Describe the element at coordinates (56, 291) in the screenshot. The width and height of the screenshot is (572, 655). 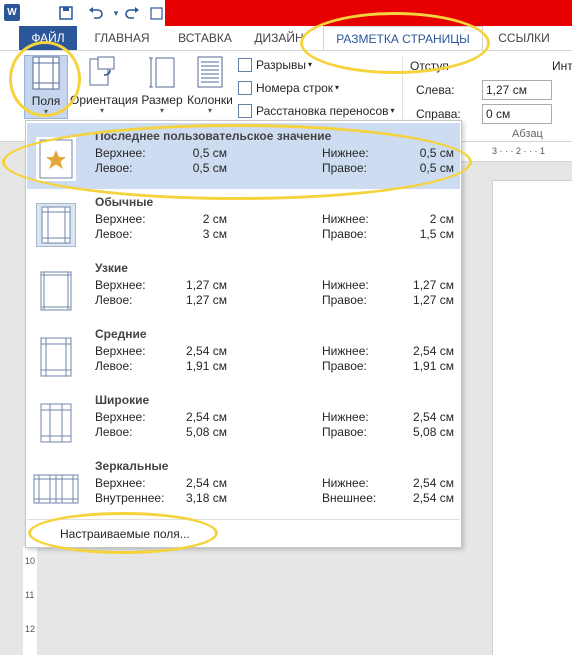
I see `narrow-margins-icon` at that location.